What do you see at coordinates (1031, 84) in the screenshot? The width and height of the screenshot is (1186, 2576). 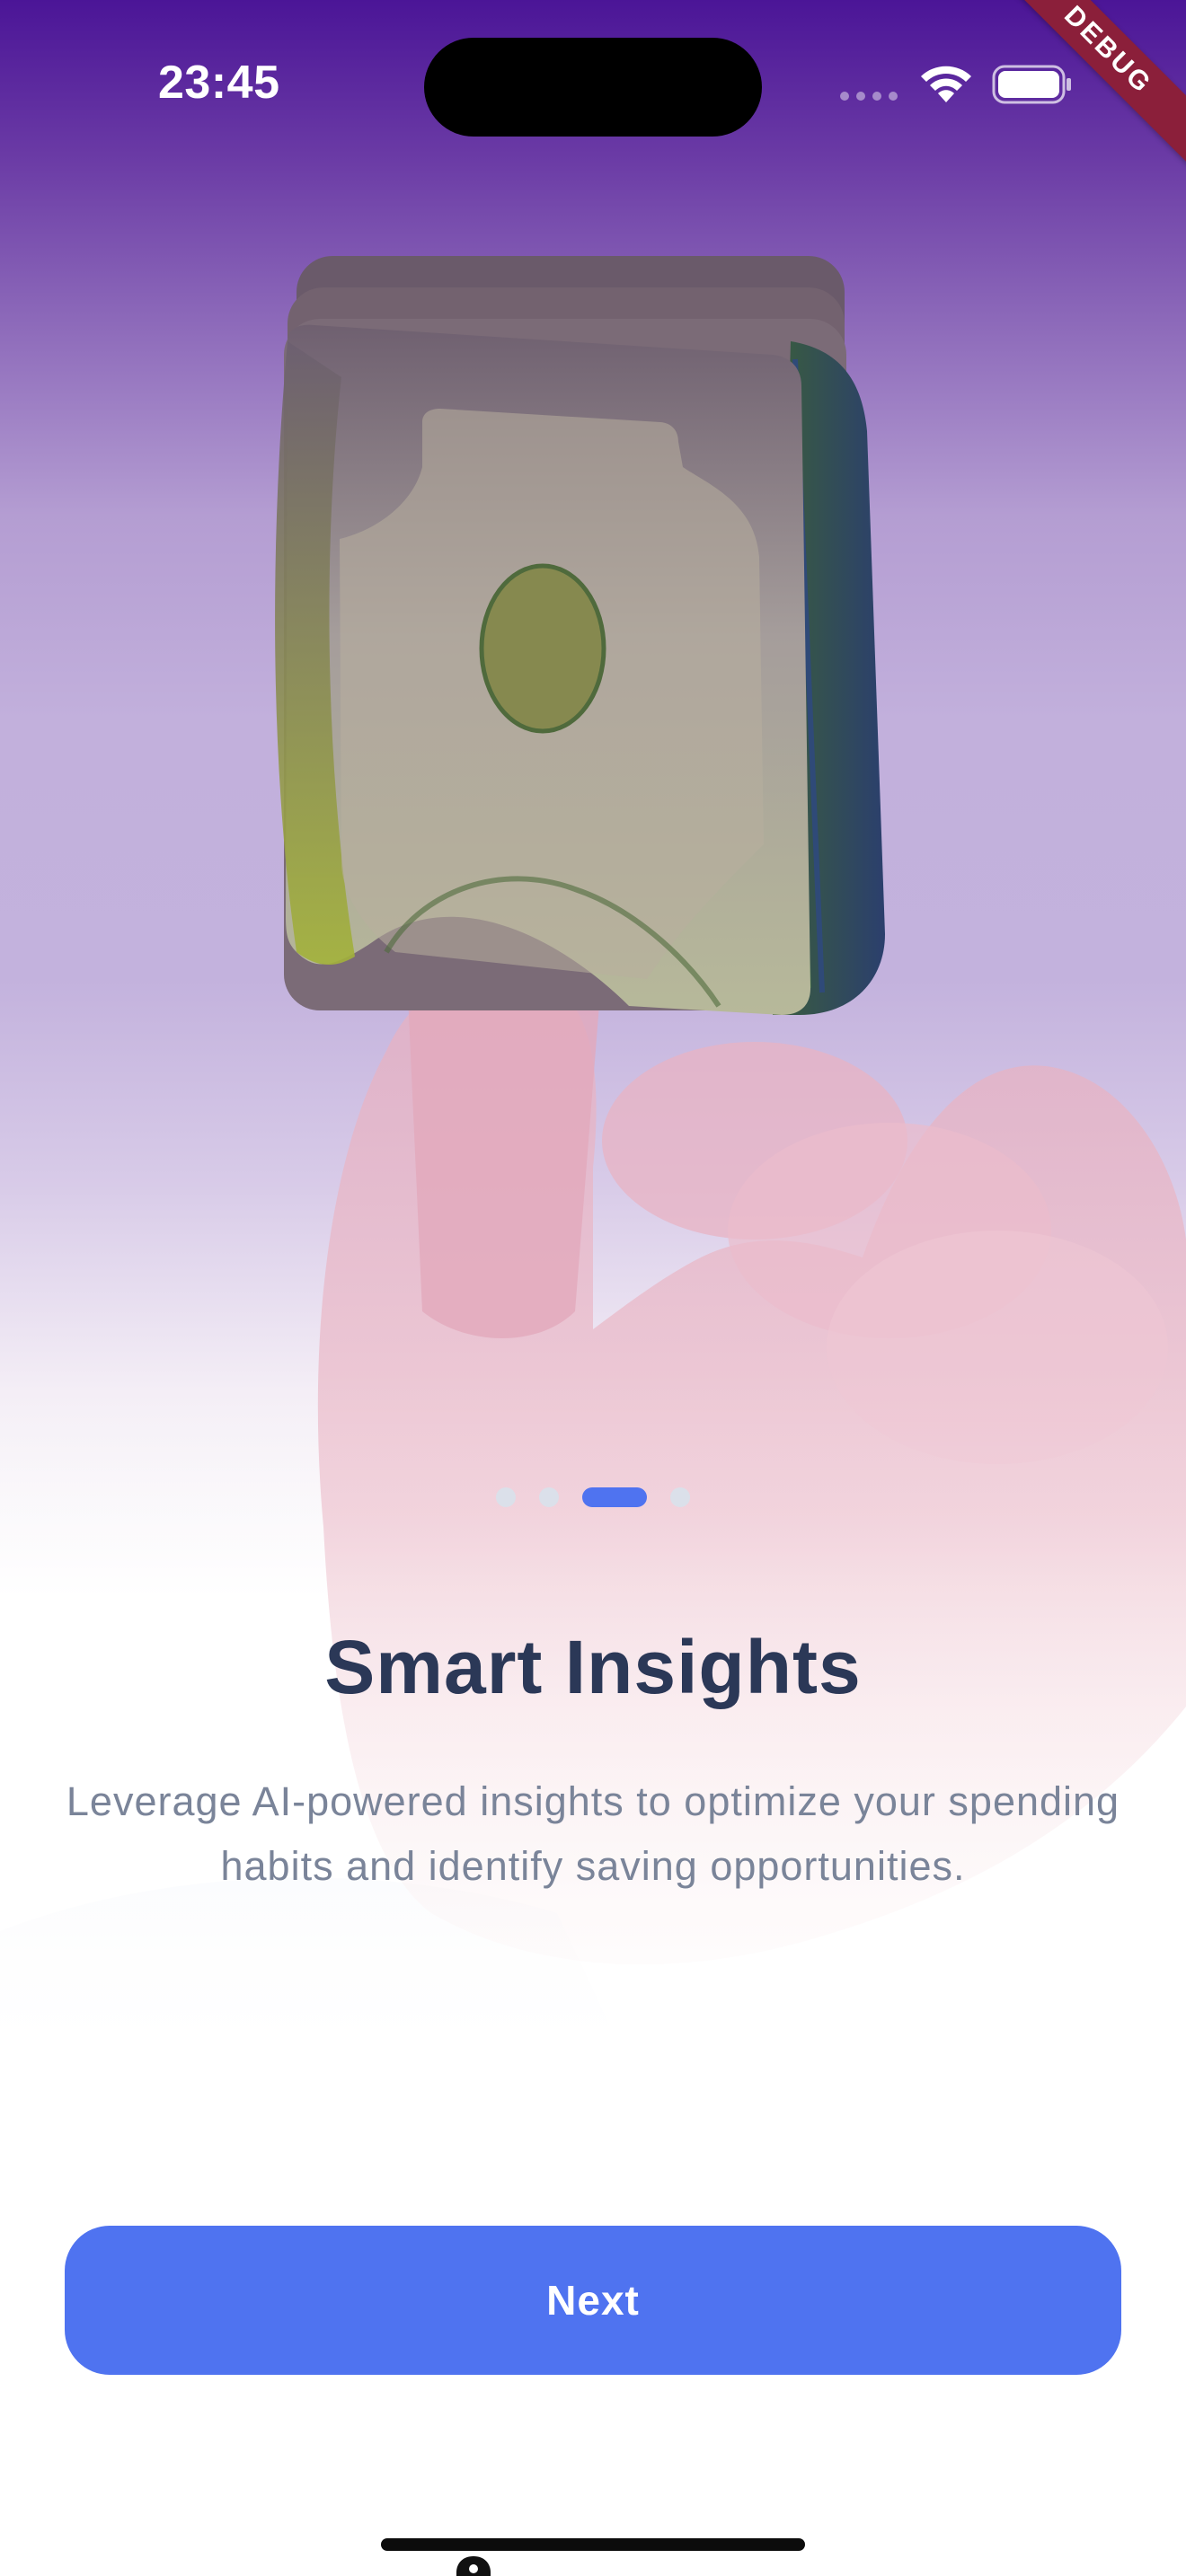 I see `battery-icon` at bounding box center [1031, 84].